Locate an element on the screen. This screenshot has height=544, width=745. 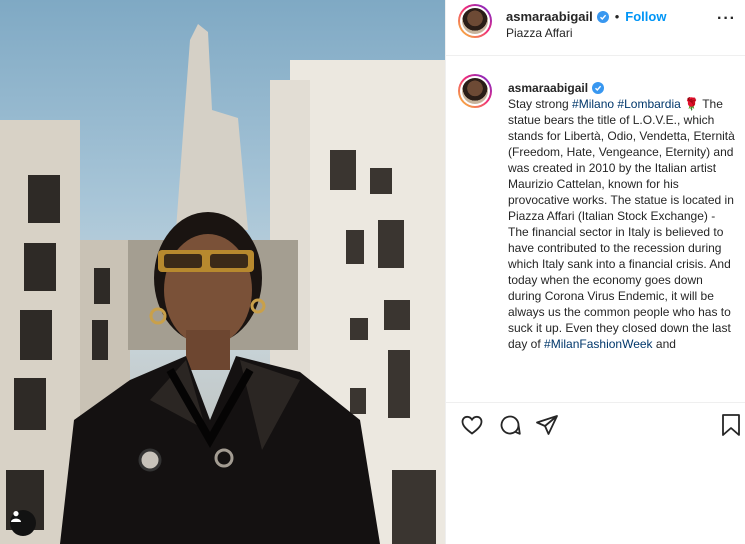
paper-plane-icon is located at coordinates (547, 427).